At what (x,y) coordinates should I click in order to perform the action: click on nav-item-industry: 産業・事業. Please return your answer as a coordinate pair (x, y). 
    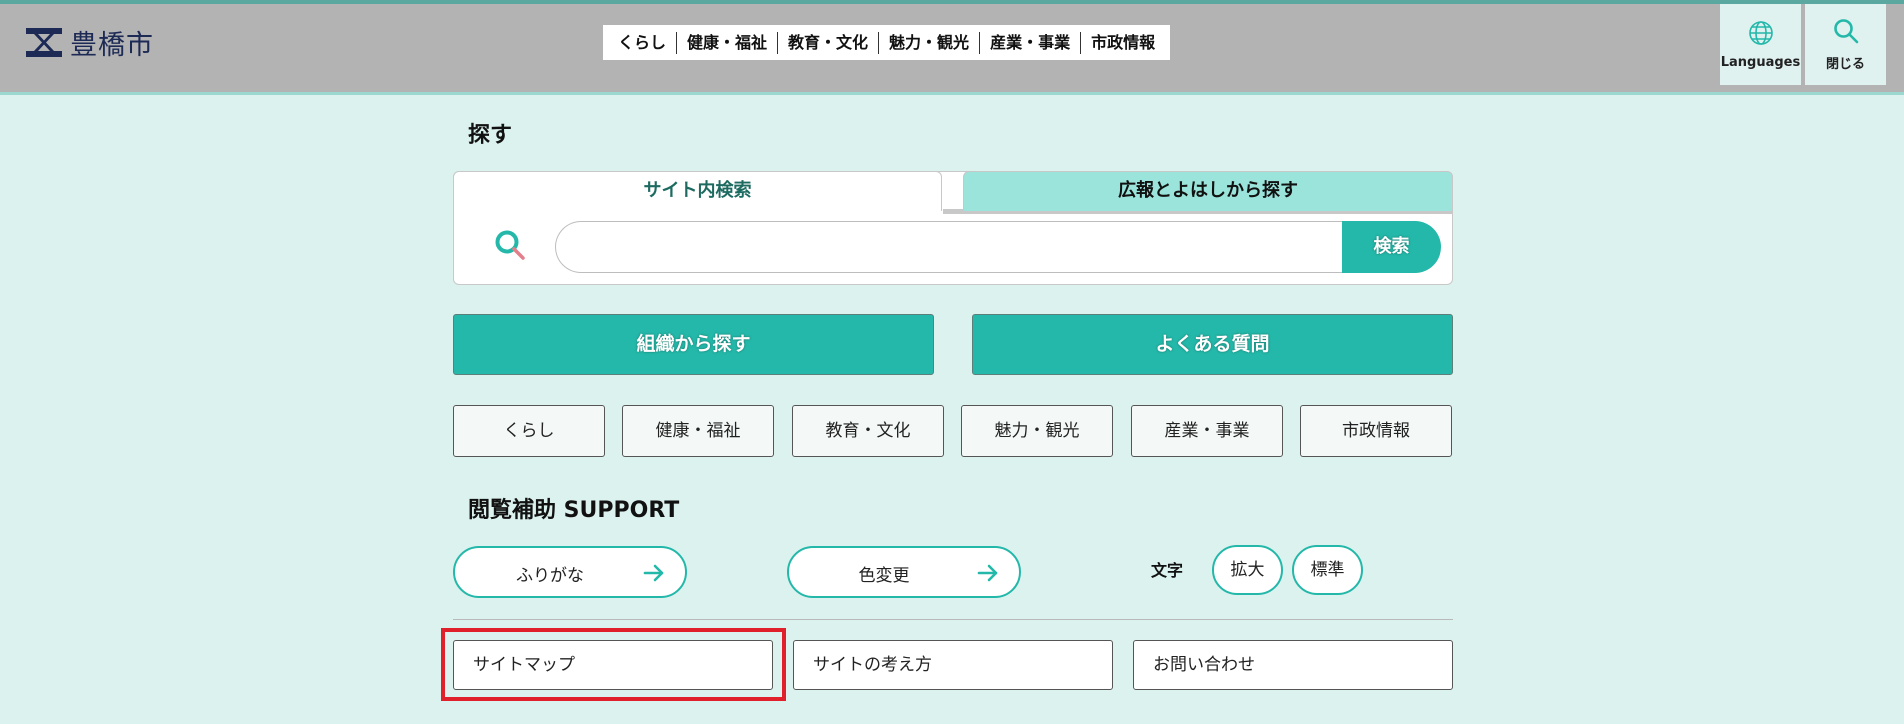
    Looking at the image, I should click on (1029, 42).